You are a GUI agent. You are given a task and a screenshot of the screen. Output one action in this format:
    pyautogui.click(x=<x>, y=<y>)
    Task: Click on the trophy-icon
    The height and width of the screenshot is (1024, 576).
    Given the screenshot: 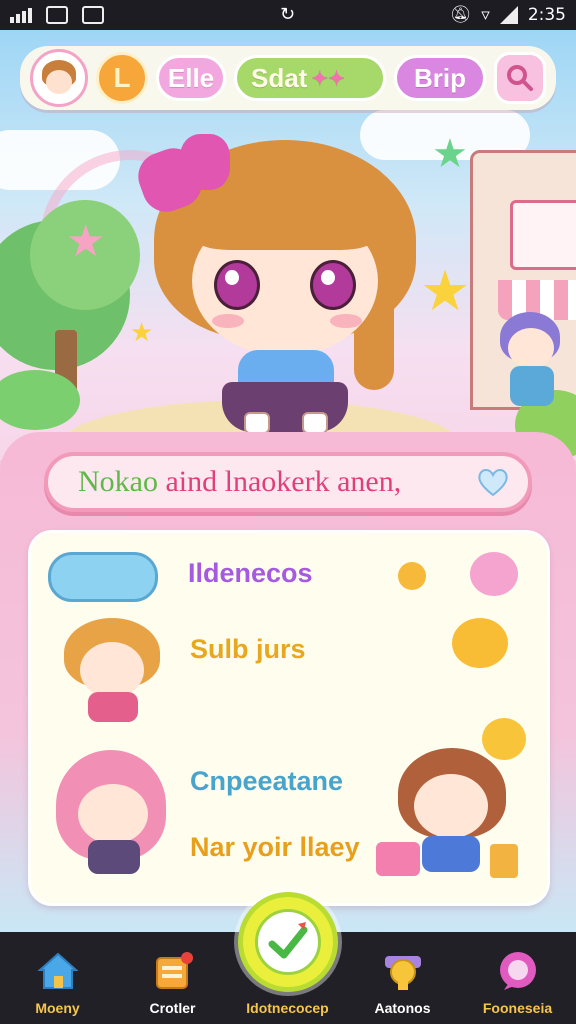 What is the action you would take?
    pyautogui.click(x=403, y=971)
    